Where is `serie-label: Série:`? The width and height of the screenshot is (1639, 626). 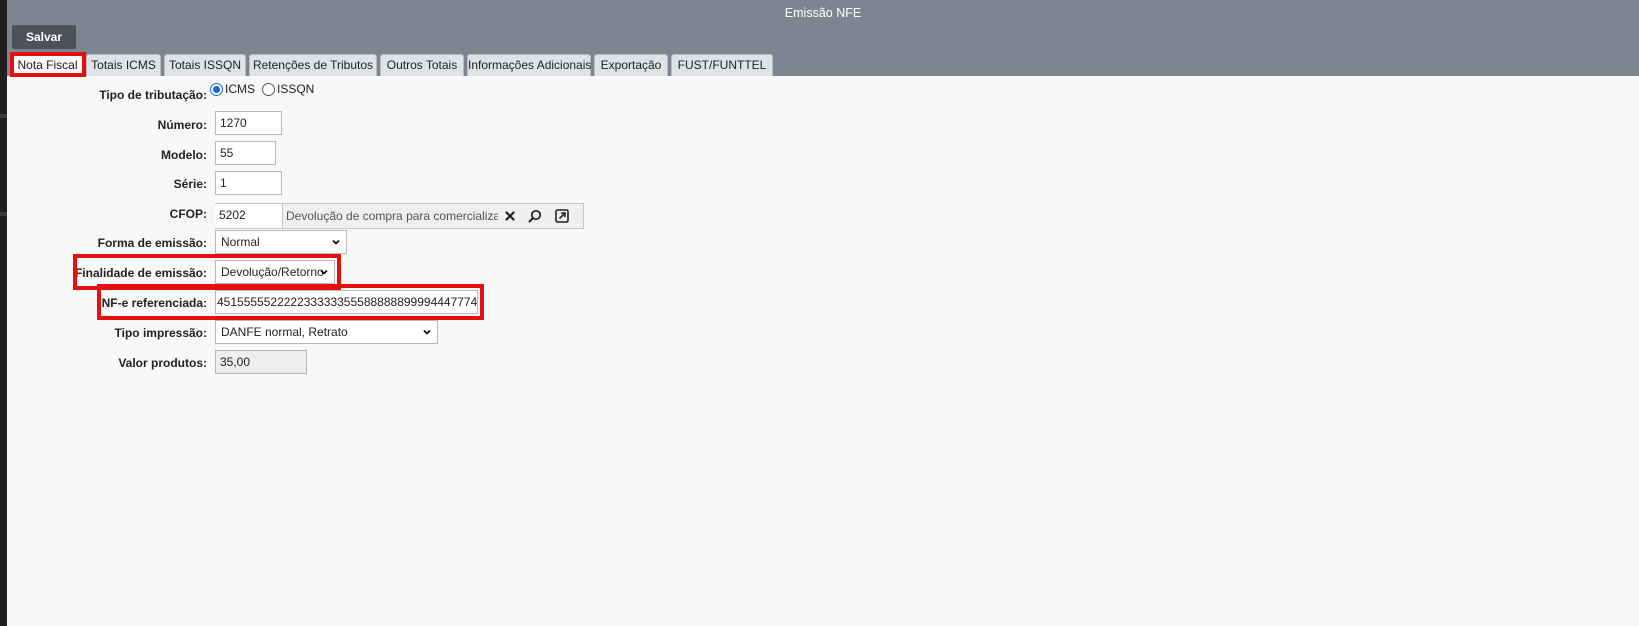
serie-label: Série: is located at coordinates (190, 184).